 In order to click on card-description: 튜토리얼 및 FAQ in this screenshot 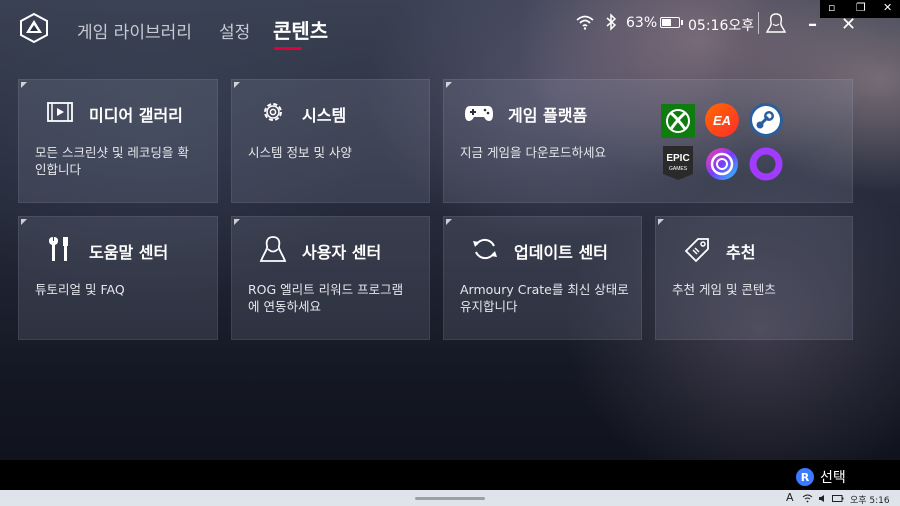, I will do `click(80, 289)`.